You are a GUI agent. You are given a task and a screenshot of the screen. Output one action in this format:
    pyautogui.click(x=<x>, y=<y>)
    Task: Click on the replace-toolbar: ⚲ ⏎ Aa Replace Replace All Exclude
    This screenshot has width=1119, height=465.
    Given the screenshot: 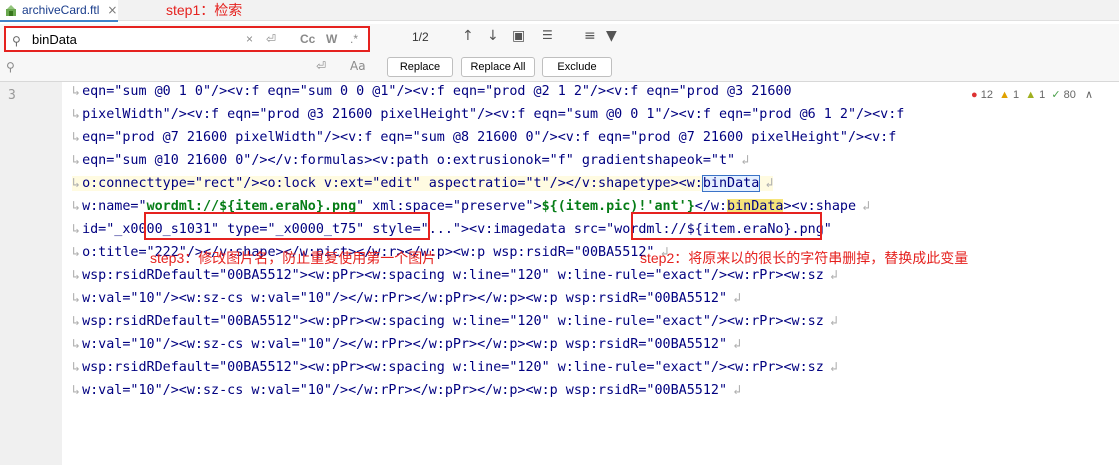 What is the action you would take?
    pyautogui.click(x=559, y=68)
    